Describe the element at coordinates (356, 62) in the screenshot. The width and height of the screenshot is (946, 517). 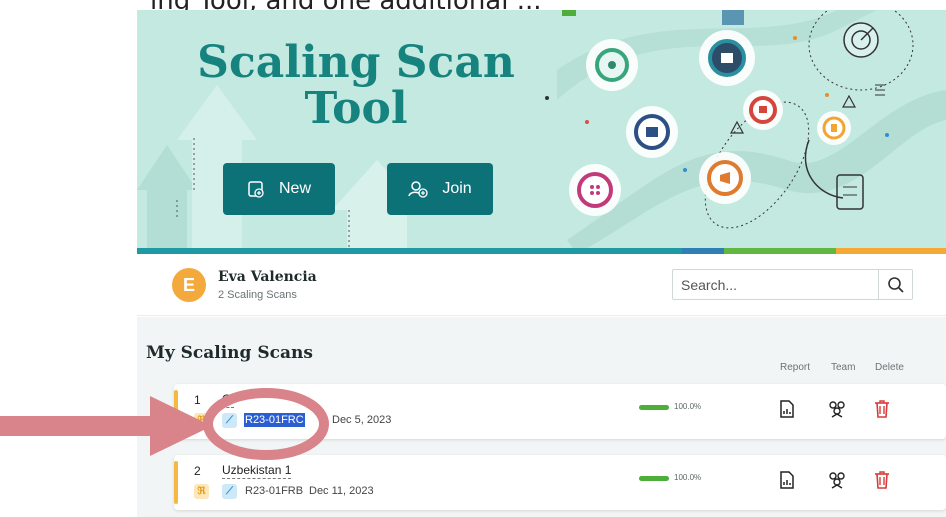
I see `app-title-line-1: Scaling Scan` at that location.